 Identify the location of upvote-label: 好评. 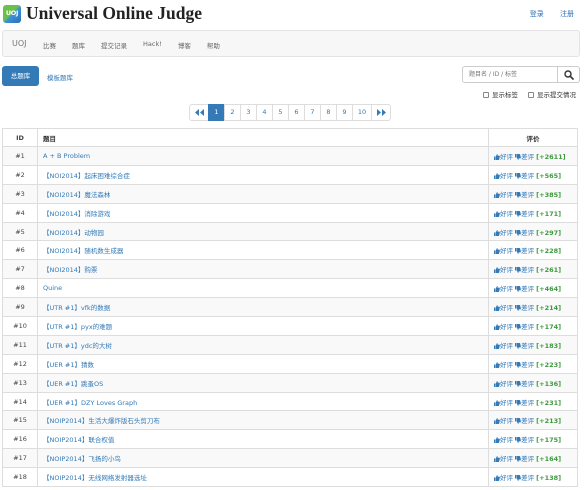
(507, 478).